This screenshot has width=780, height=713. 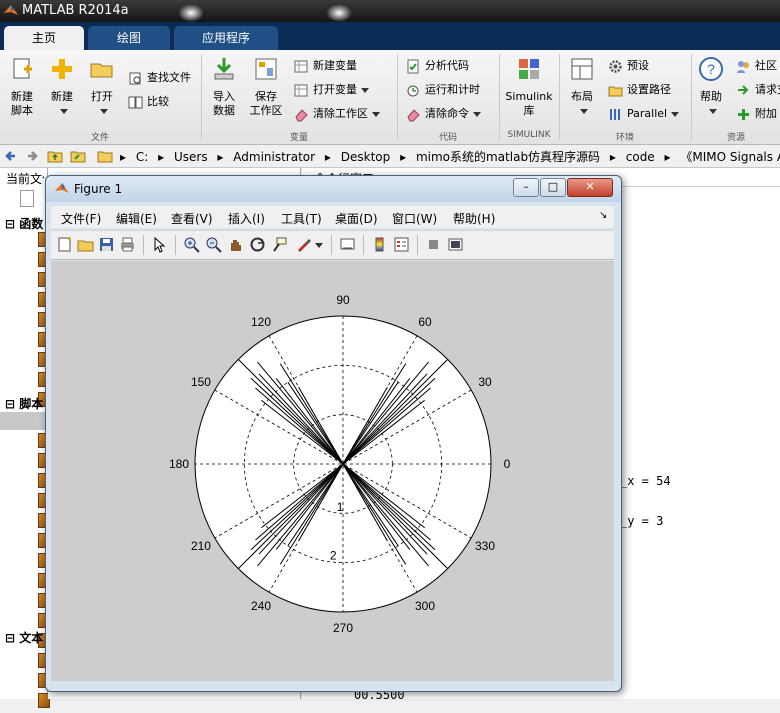 I want to click on clear-commands-button: 清除命令, so click(x=443, y=114).